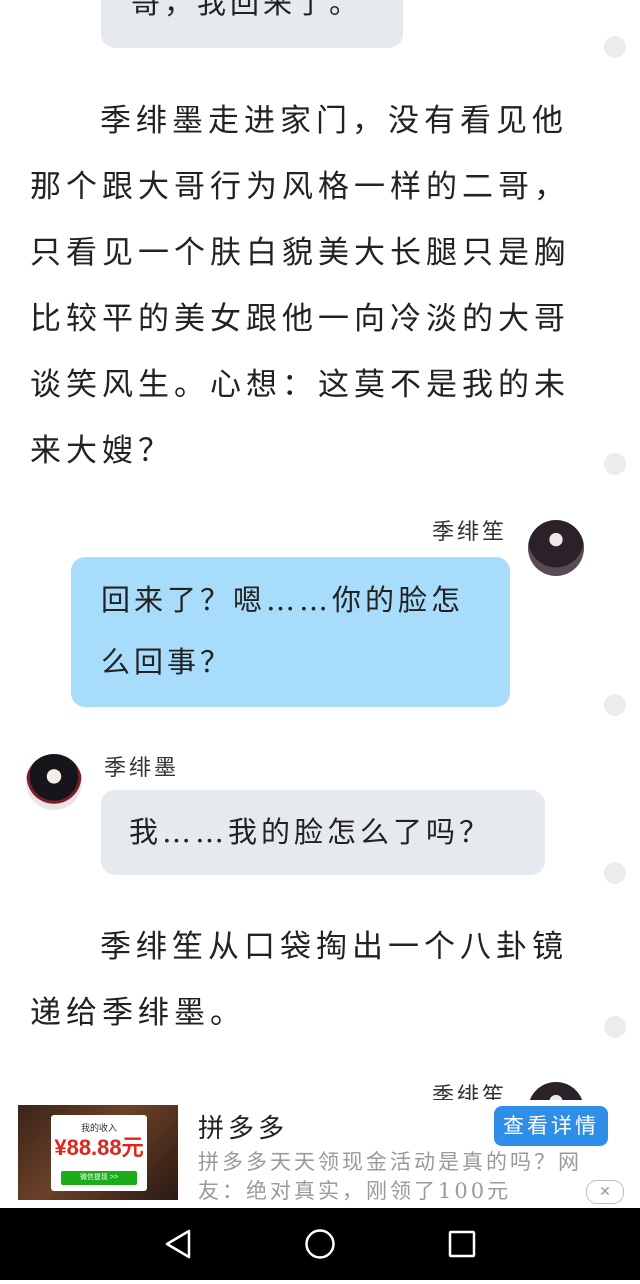 Image resolution: width=640 pixels, height=1284 pixels. I want to click on ad-income-card: 我的收入 ¥88.88元 微信提现 >>, so click(99, 1153).